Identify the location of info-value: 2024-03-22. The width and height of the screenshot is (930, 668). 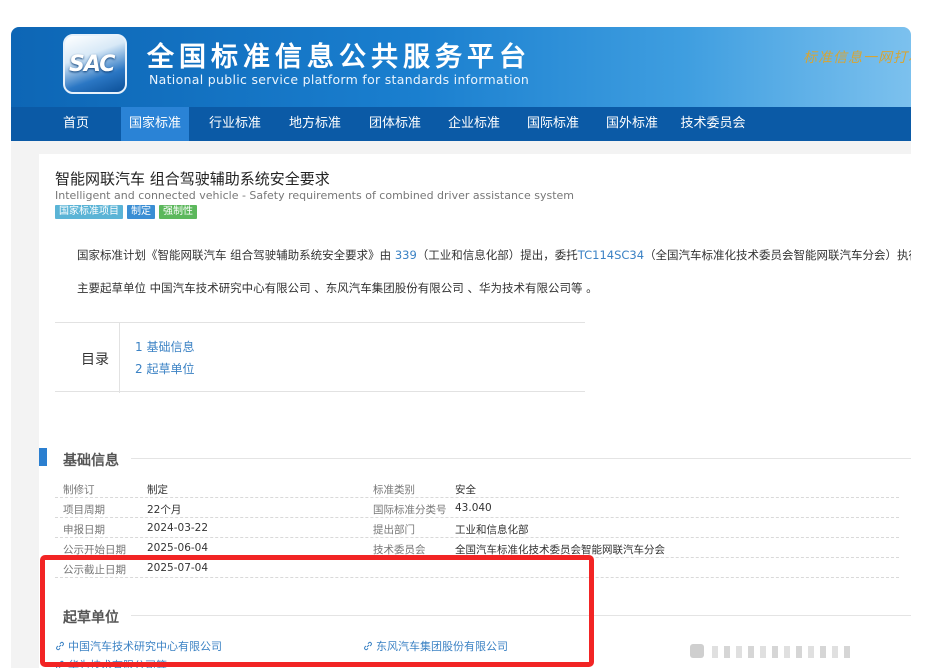
(178, 528).